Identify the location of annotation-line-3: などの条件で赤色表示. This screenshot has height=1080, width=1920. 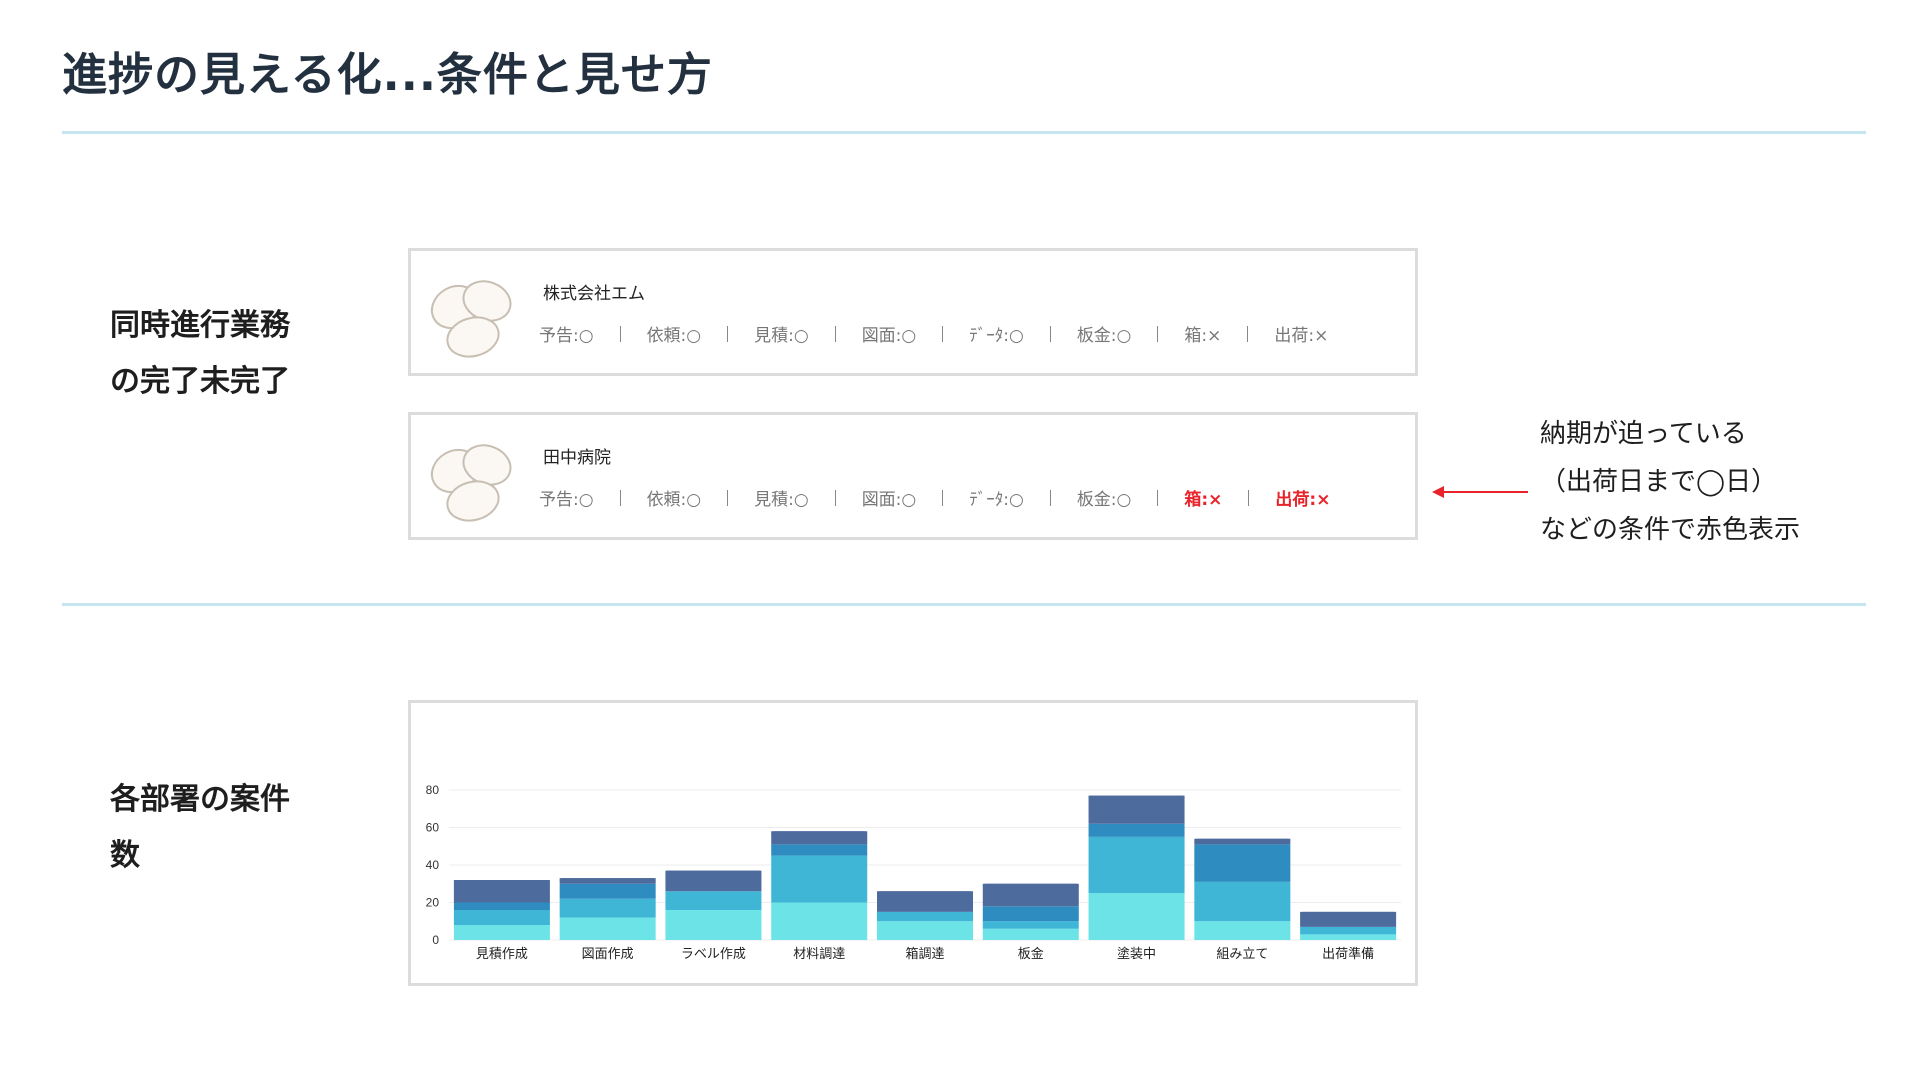
(1670, 530).